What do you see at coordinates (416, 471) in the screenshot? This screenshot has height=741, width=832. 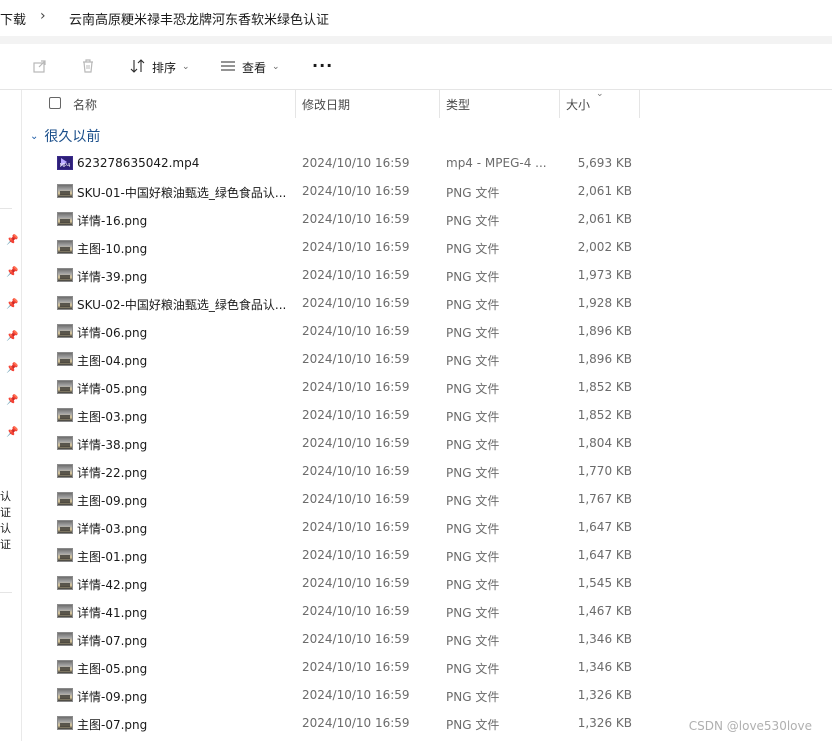 I see `file-row: 详情-22.png 2024/10/10 16:59 PNG 文件 1,770 KB` at bounding box center [416, 471].